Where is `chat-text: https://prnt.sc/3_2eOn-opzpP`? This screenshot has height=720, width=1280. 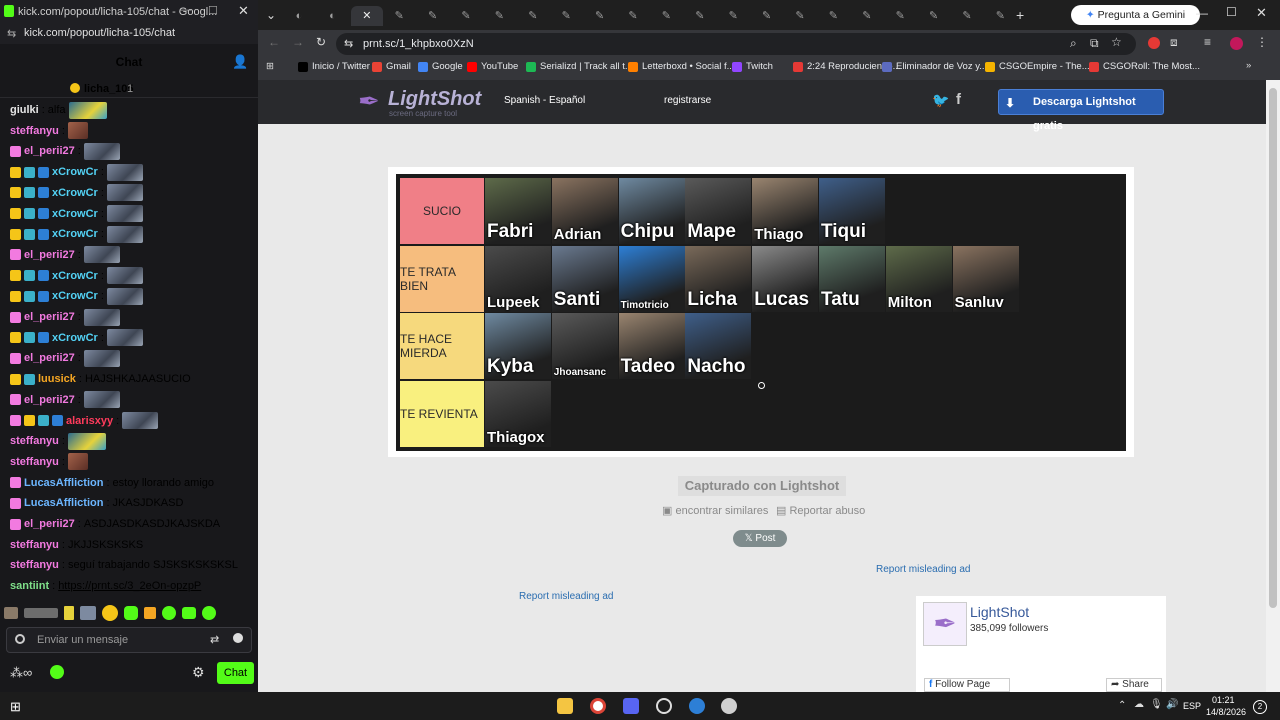 chat-text: https://prnt.sc/3_2eOn-opzpP is located at coordinates (129, 586).